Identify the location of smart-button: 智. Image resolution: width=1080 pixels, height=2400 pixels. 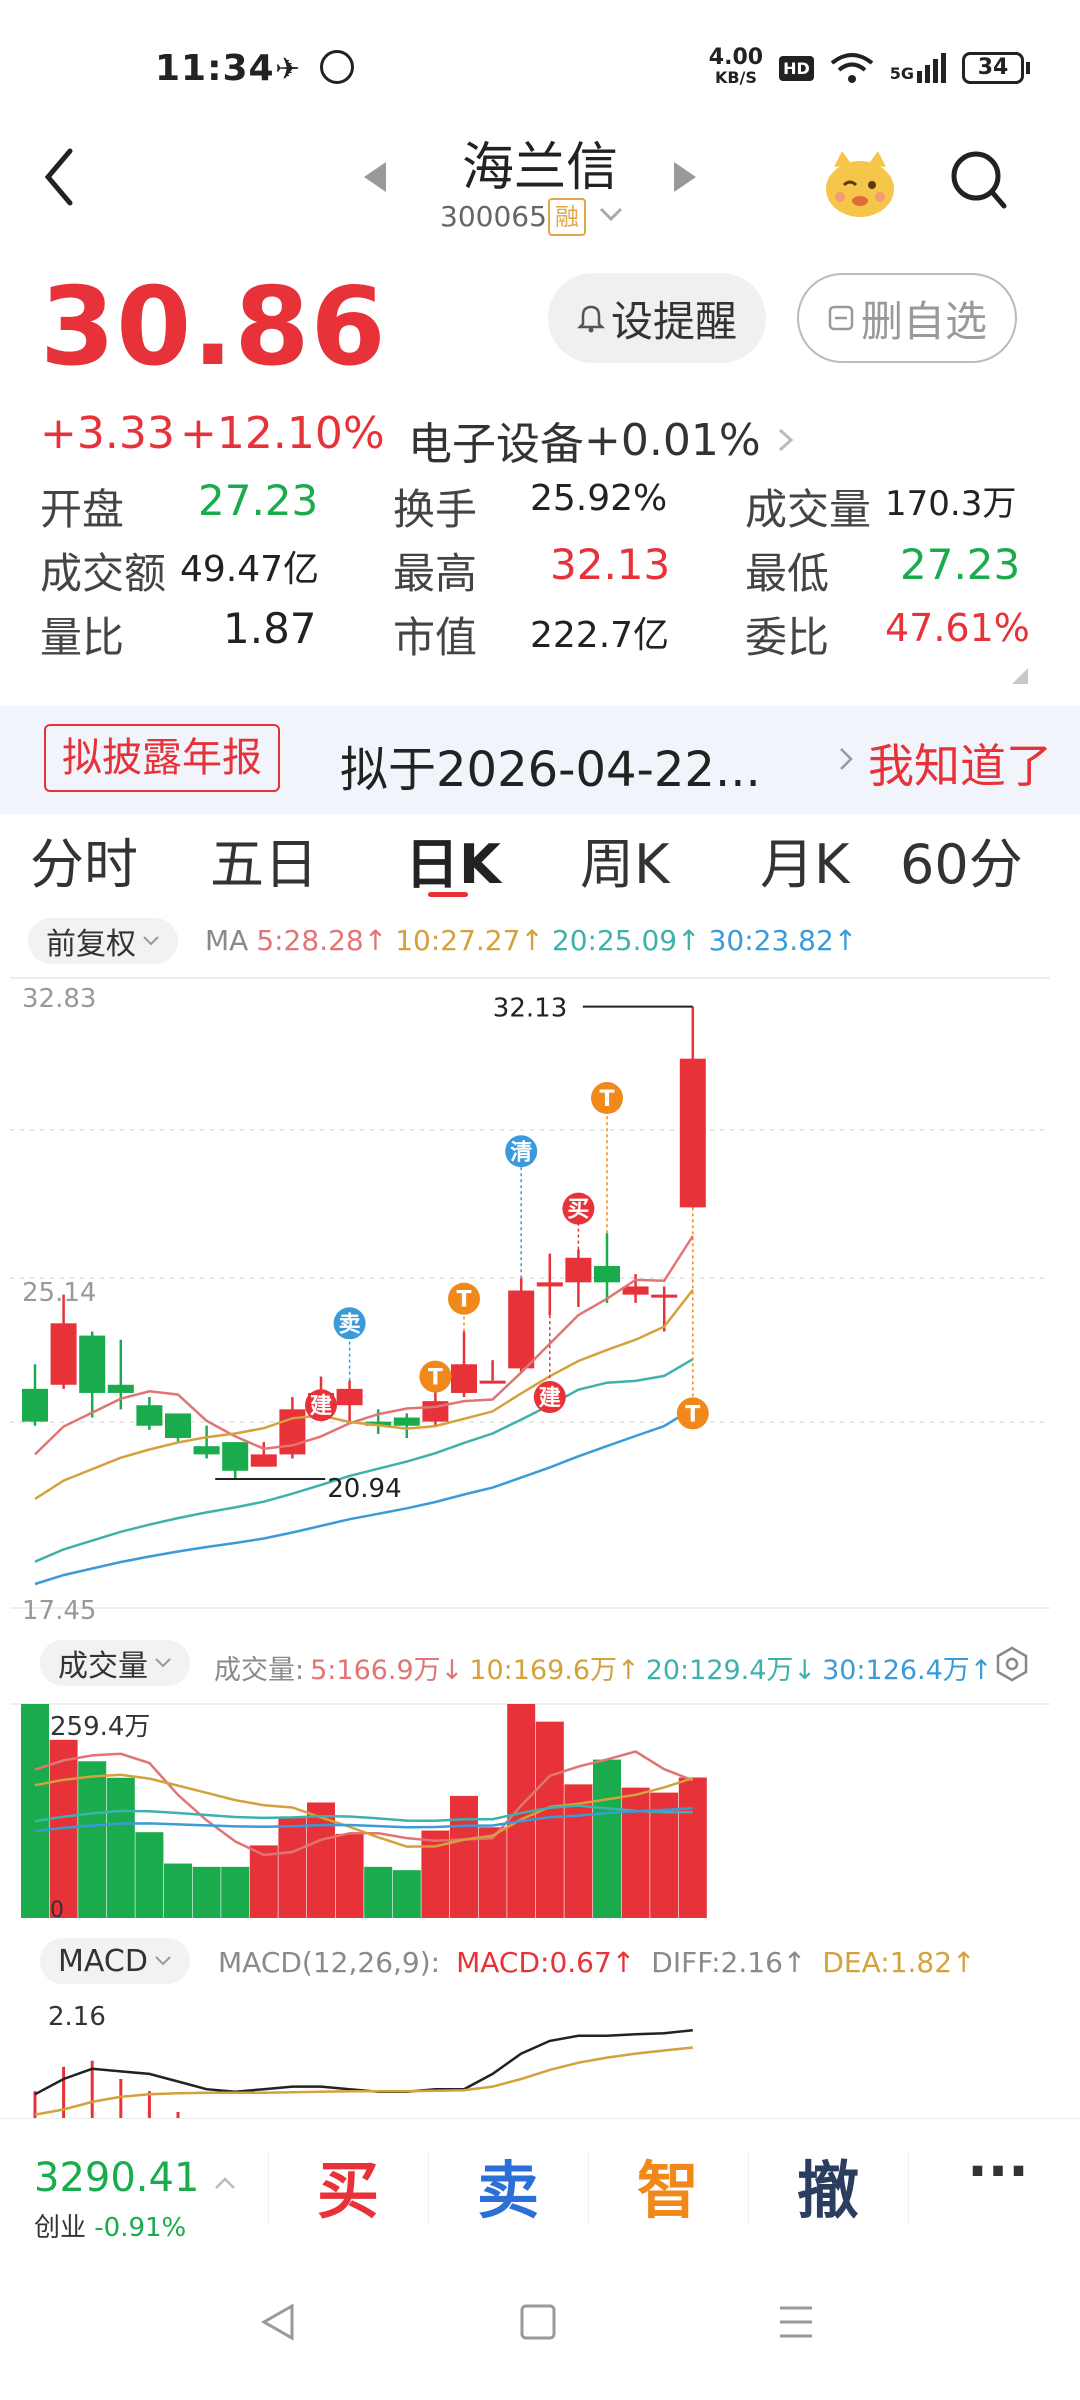
(668, 2185).